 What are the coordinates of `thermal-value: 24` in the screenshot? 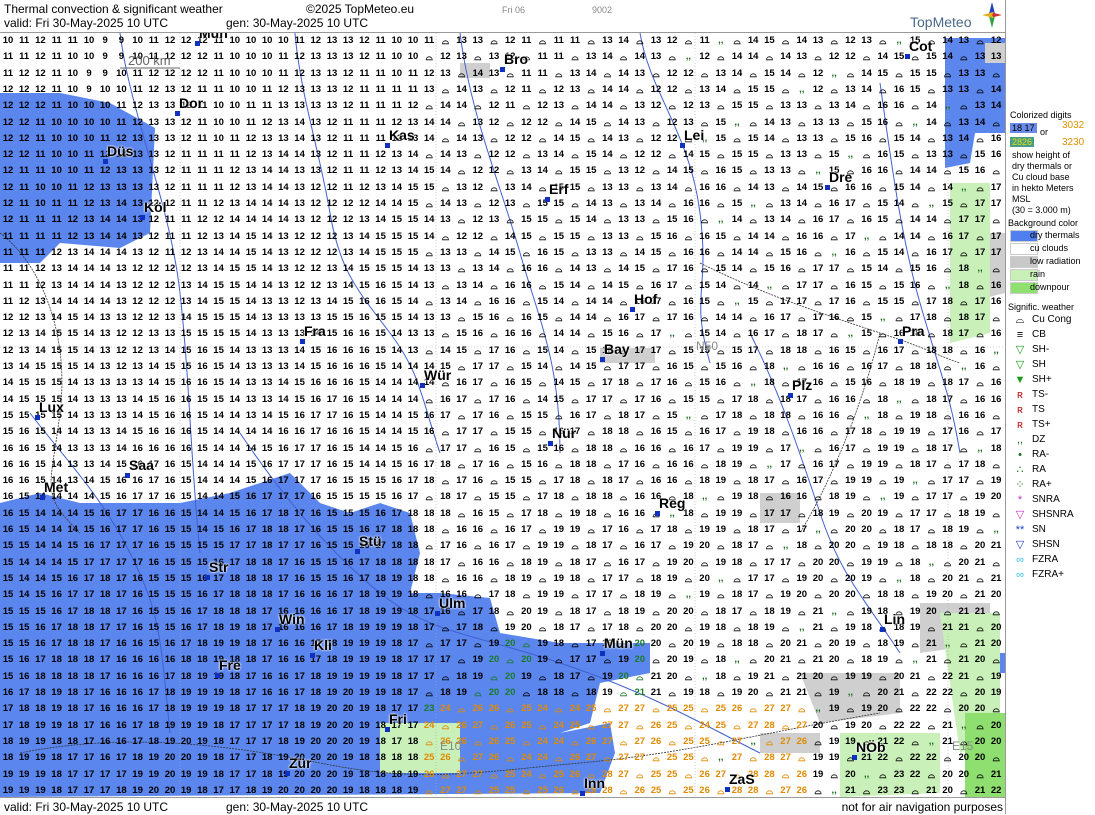 It's located at (542, 741).